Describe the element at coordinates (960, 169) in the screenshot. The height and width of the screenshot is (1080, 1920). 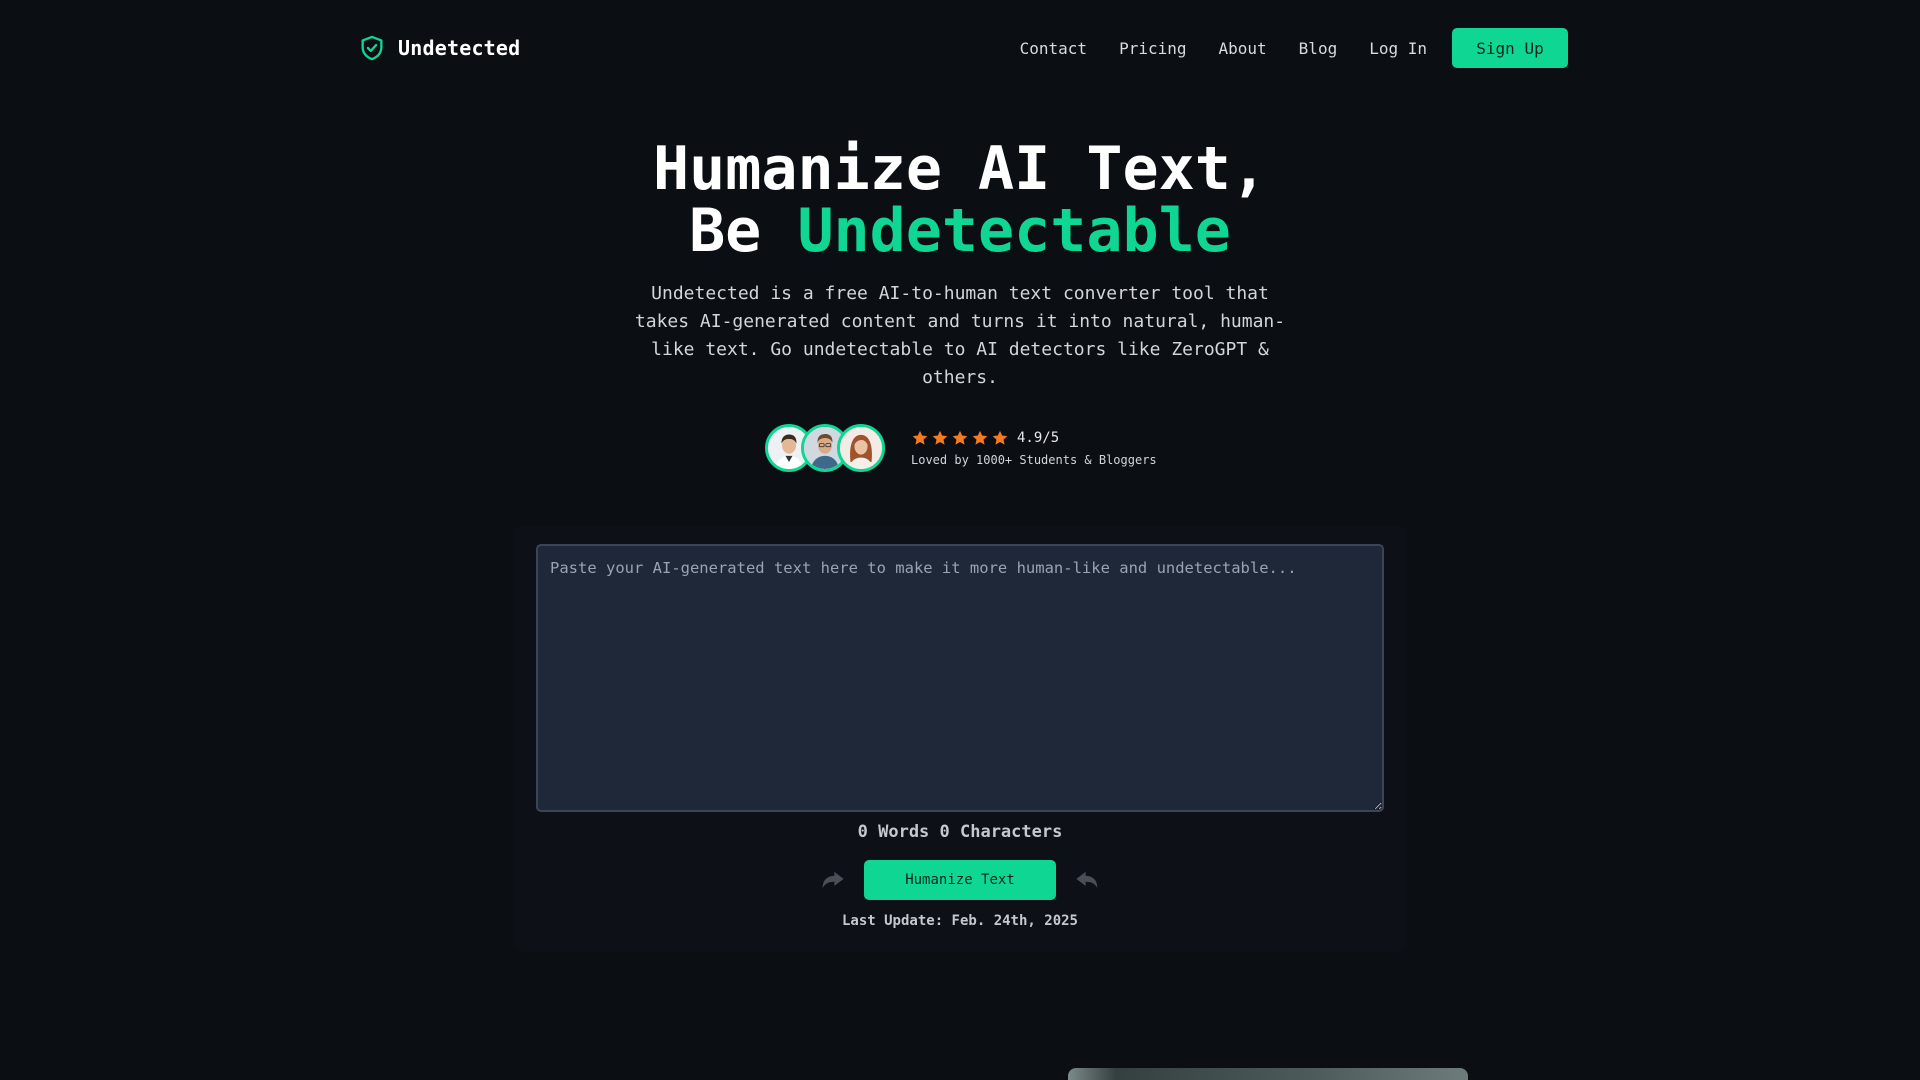
I see `hero-title-line1: Humanize AI Text,` at that location.